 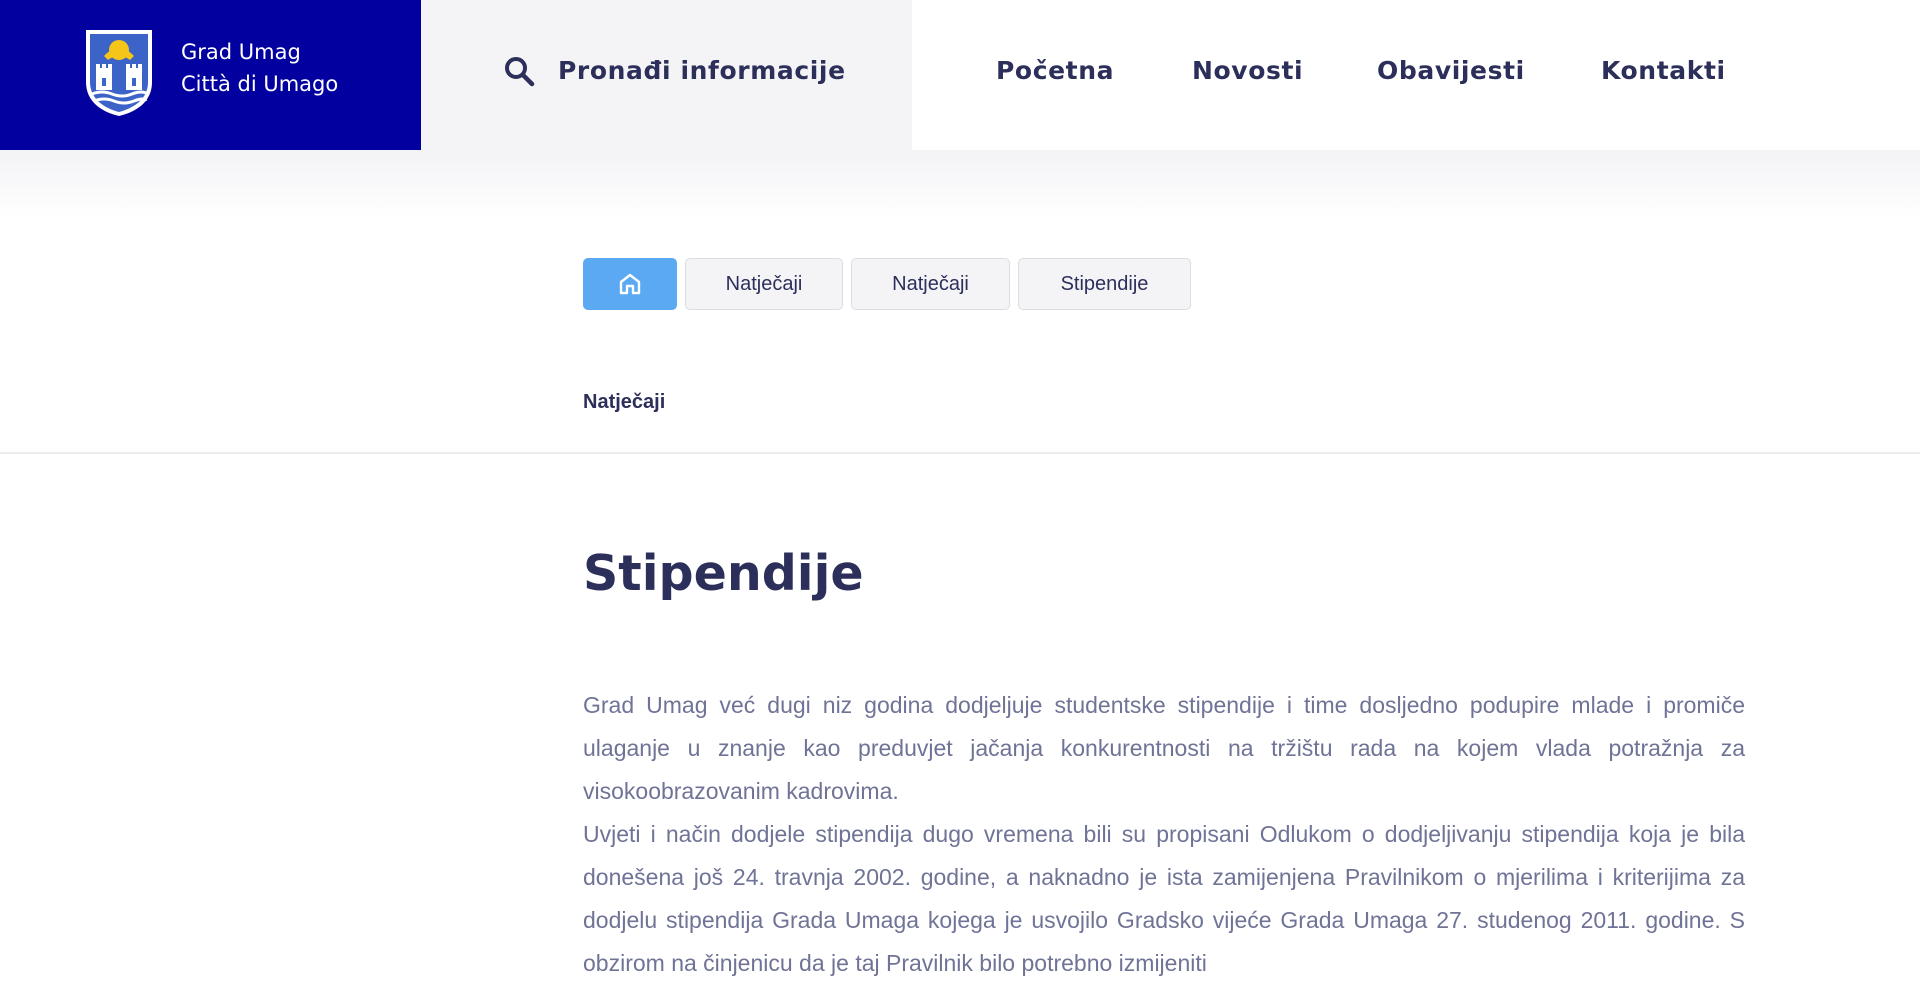 I want to click on breadcrumb-home, so click(x=630, y=284).